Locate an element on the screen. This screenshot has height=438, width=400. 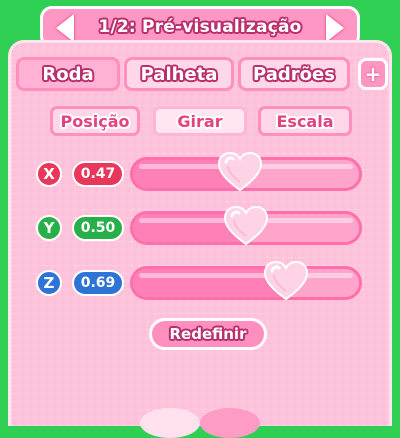
tab-padroes: Padrões is located at coordinates (294, 74).